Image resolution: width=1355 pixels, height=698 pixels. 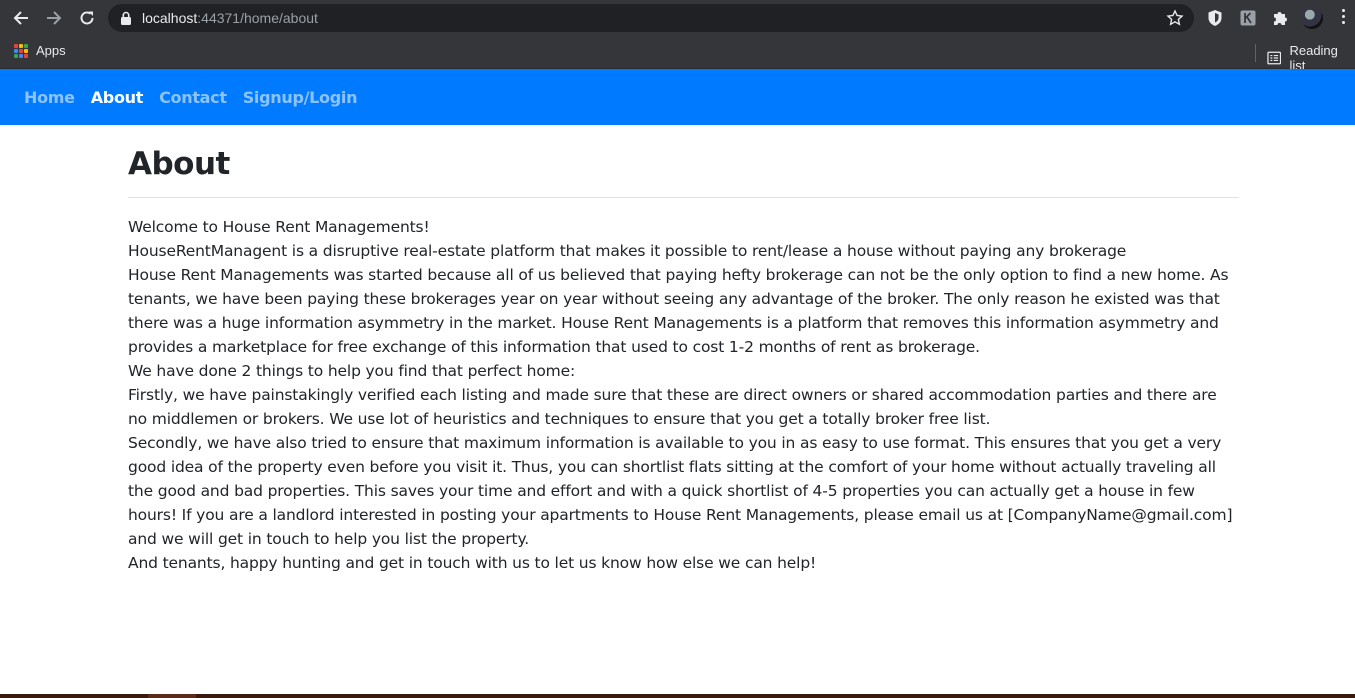 I want to click on apps-bookmark: Apps, so click(x=40, y=50).